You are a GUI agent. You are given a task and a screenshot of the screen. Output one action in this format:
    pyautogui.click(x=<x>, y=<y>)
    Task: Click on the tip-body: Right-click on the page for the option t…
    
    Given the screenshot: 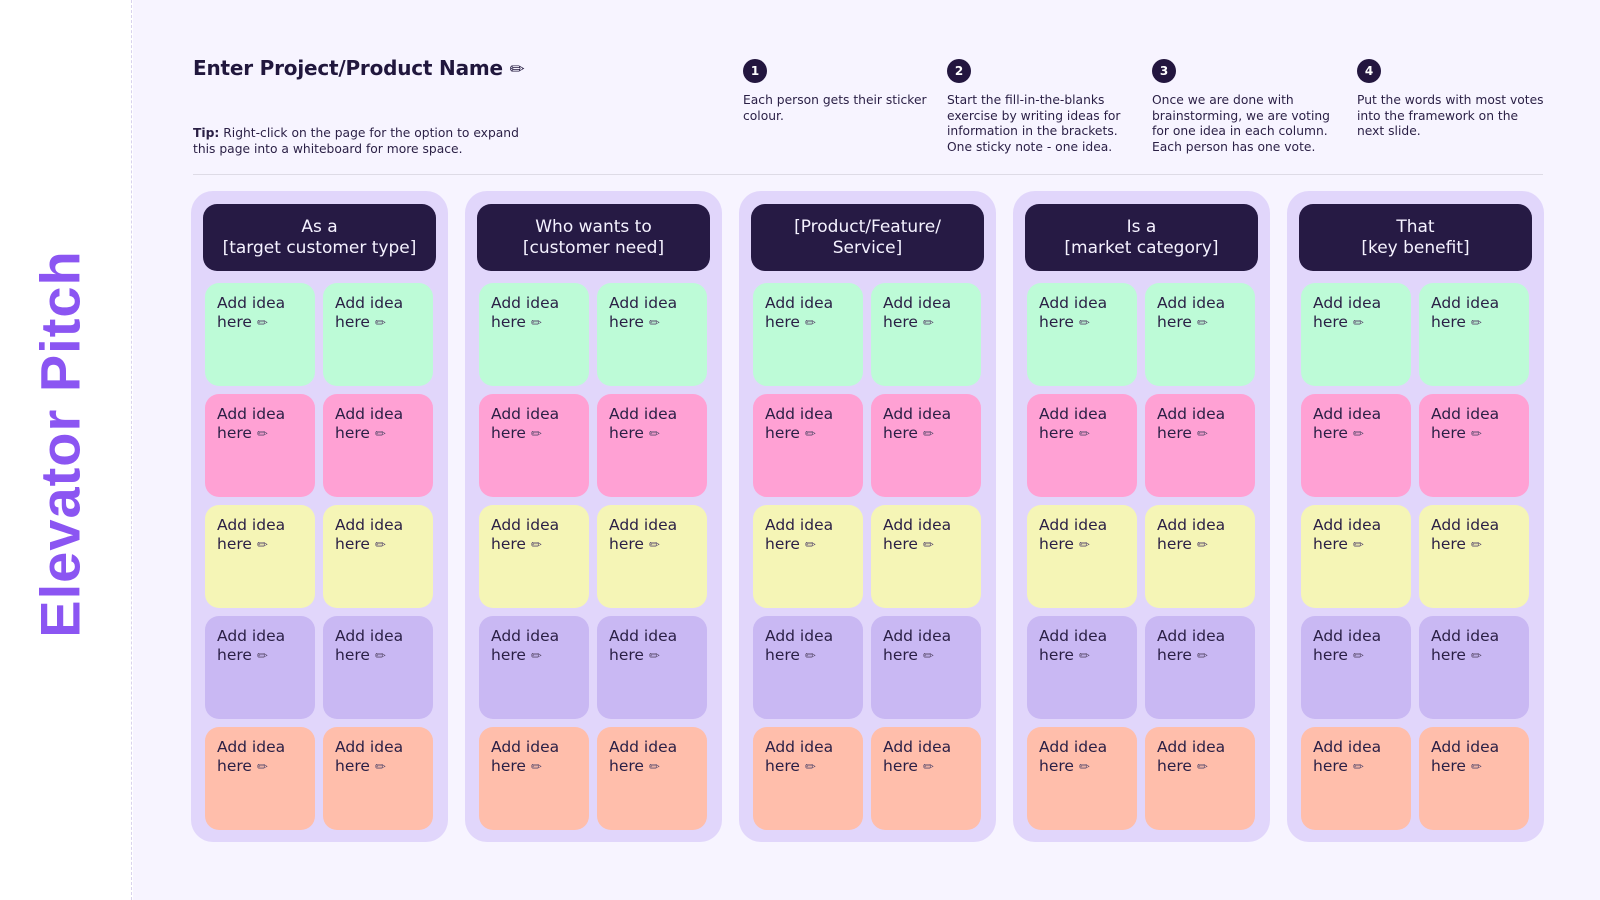 What is the action you would take?
    pyautogui.click(x=356, y=141)
    